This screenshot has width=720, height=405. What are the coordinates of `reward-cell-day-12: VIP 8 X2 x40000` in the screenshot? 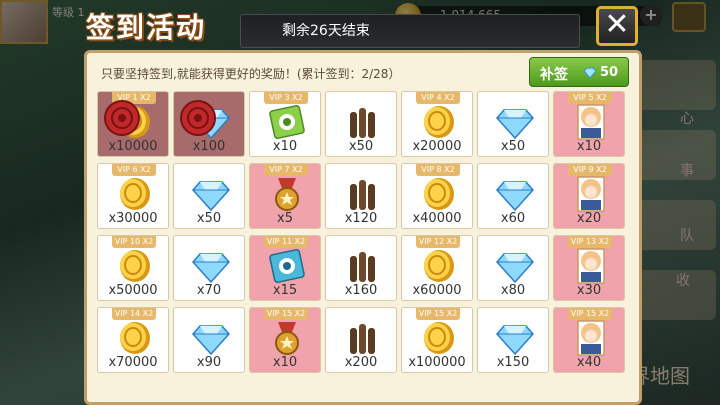 It's located at (437, 196).